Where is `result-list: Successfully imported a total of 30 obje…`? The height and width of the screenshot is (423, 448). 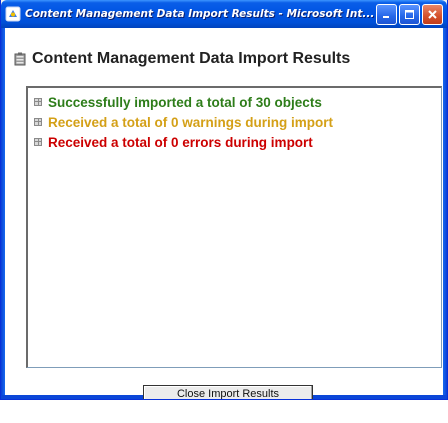 result-list: Successfully imported a total of 30 obje… is located at coordinates (234, 120).